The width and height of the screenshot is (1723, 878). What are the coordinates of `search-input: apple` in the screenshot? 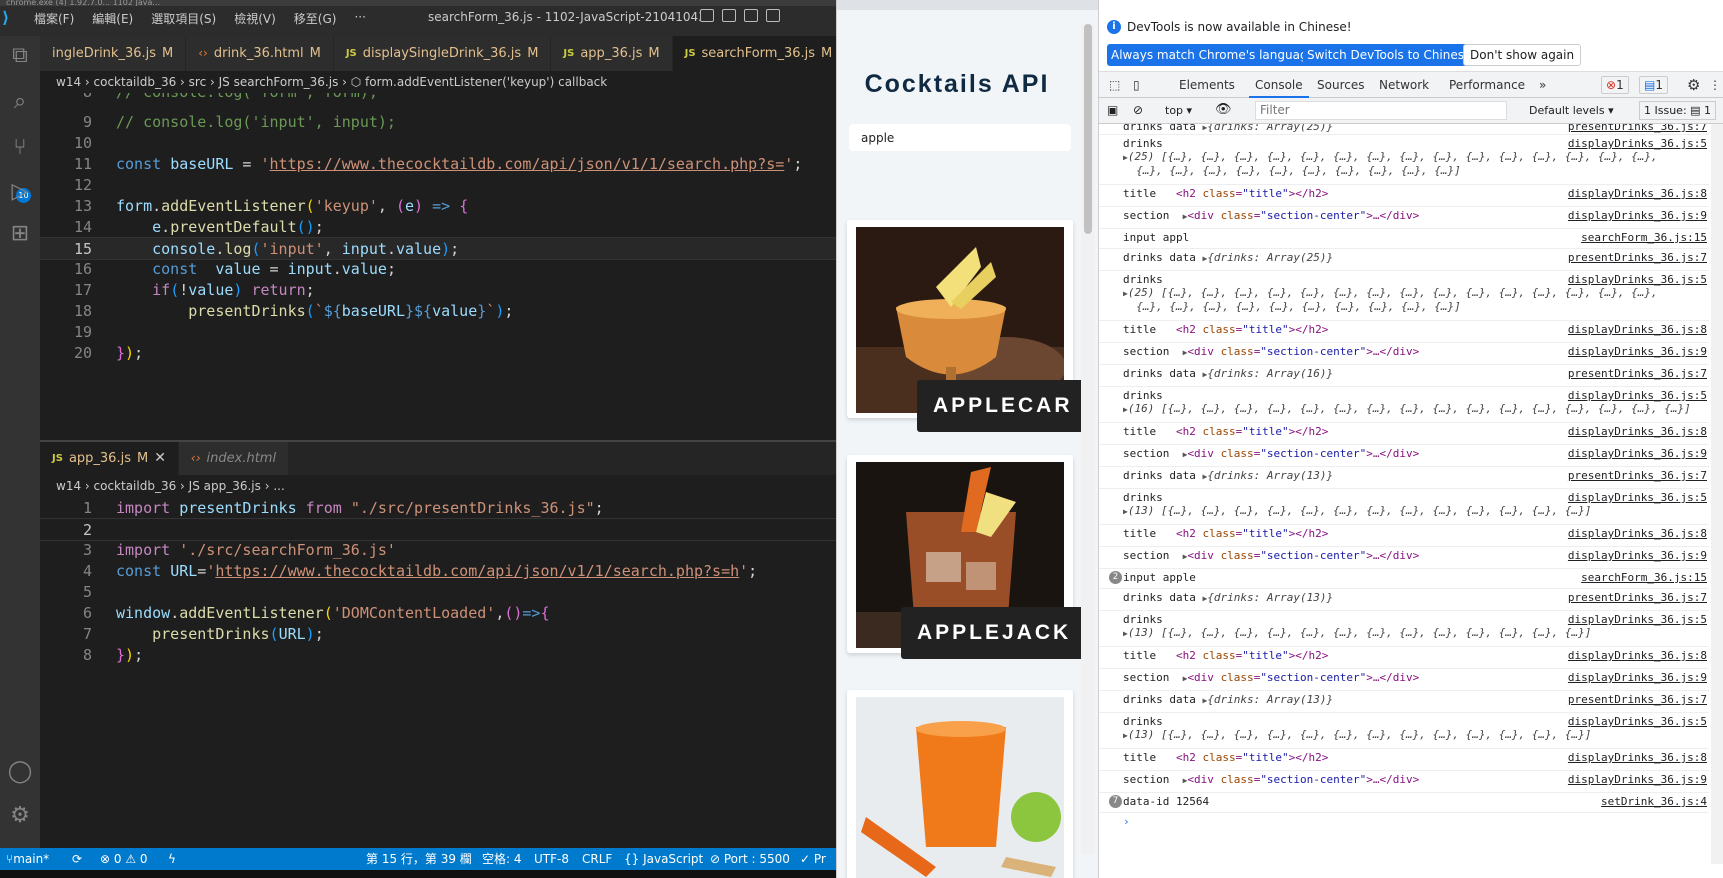 It's located at (960, 137).